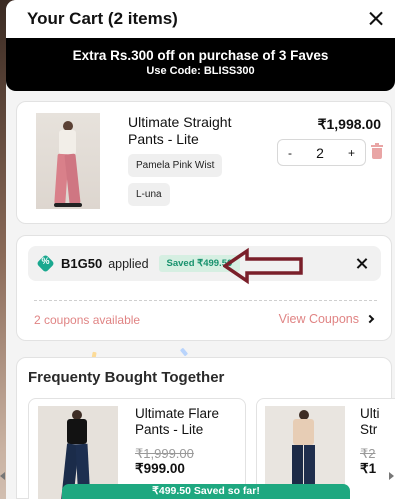  What do you see at coordinates (290, 153) in the screenshot?
I see `decrease-quantity-button: -` at bounding box center [290, 153].